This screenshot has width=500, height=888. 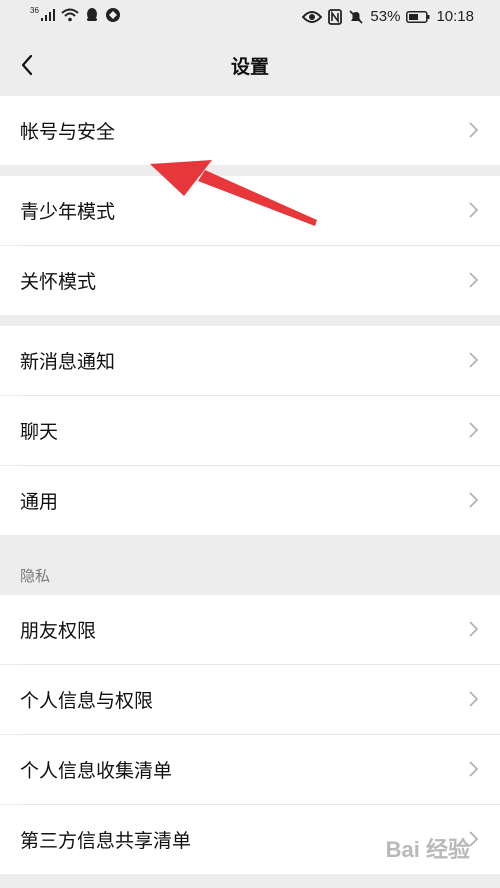 I want to click on app-icon, so click(x=112, y=15).